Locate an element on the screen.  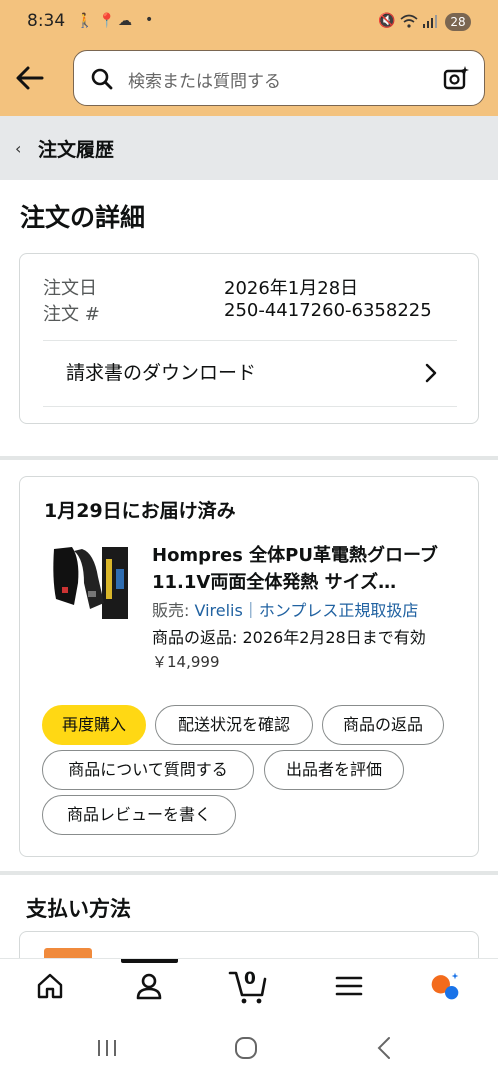
home-icon is located at coordinates (50, 986).